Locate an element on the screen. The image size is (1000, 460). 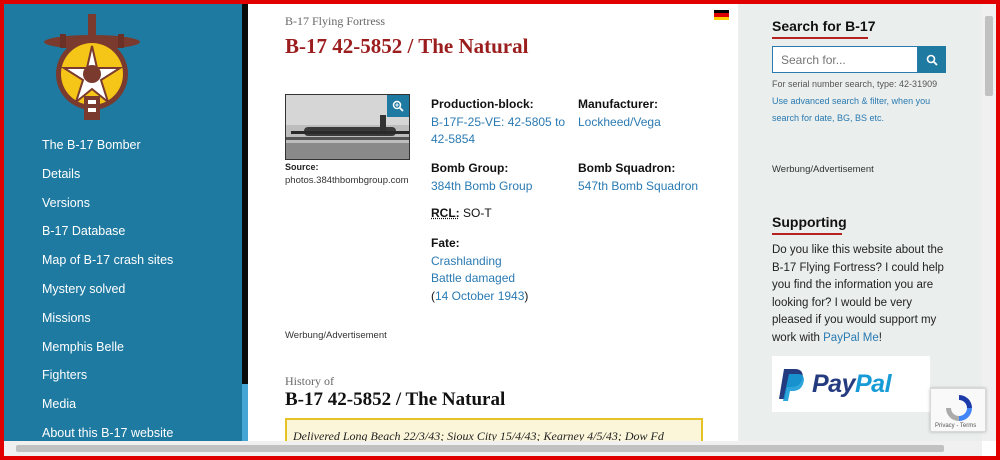
zoom-in-icon is located at coordinates (398, 106).